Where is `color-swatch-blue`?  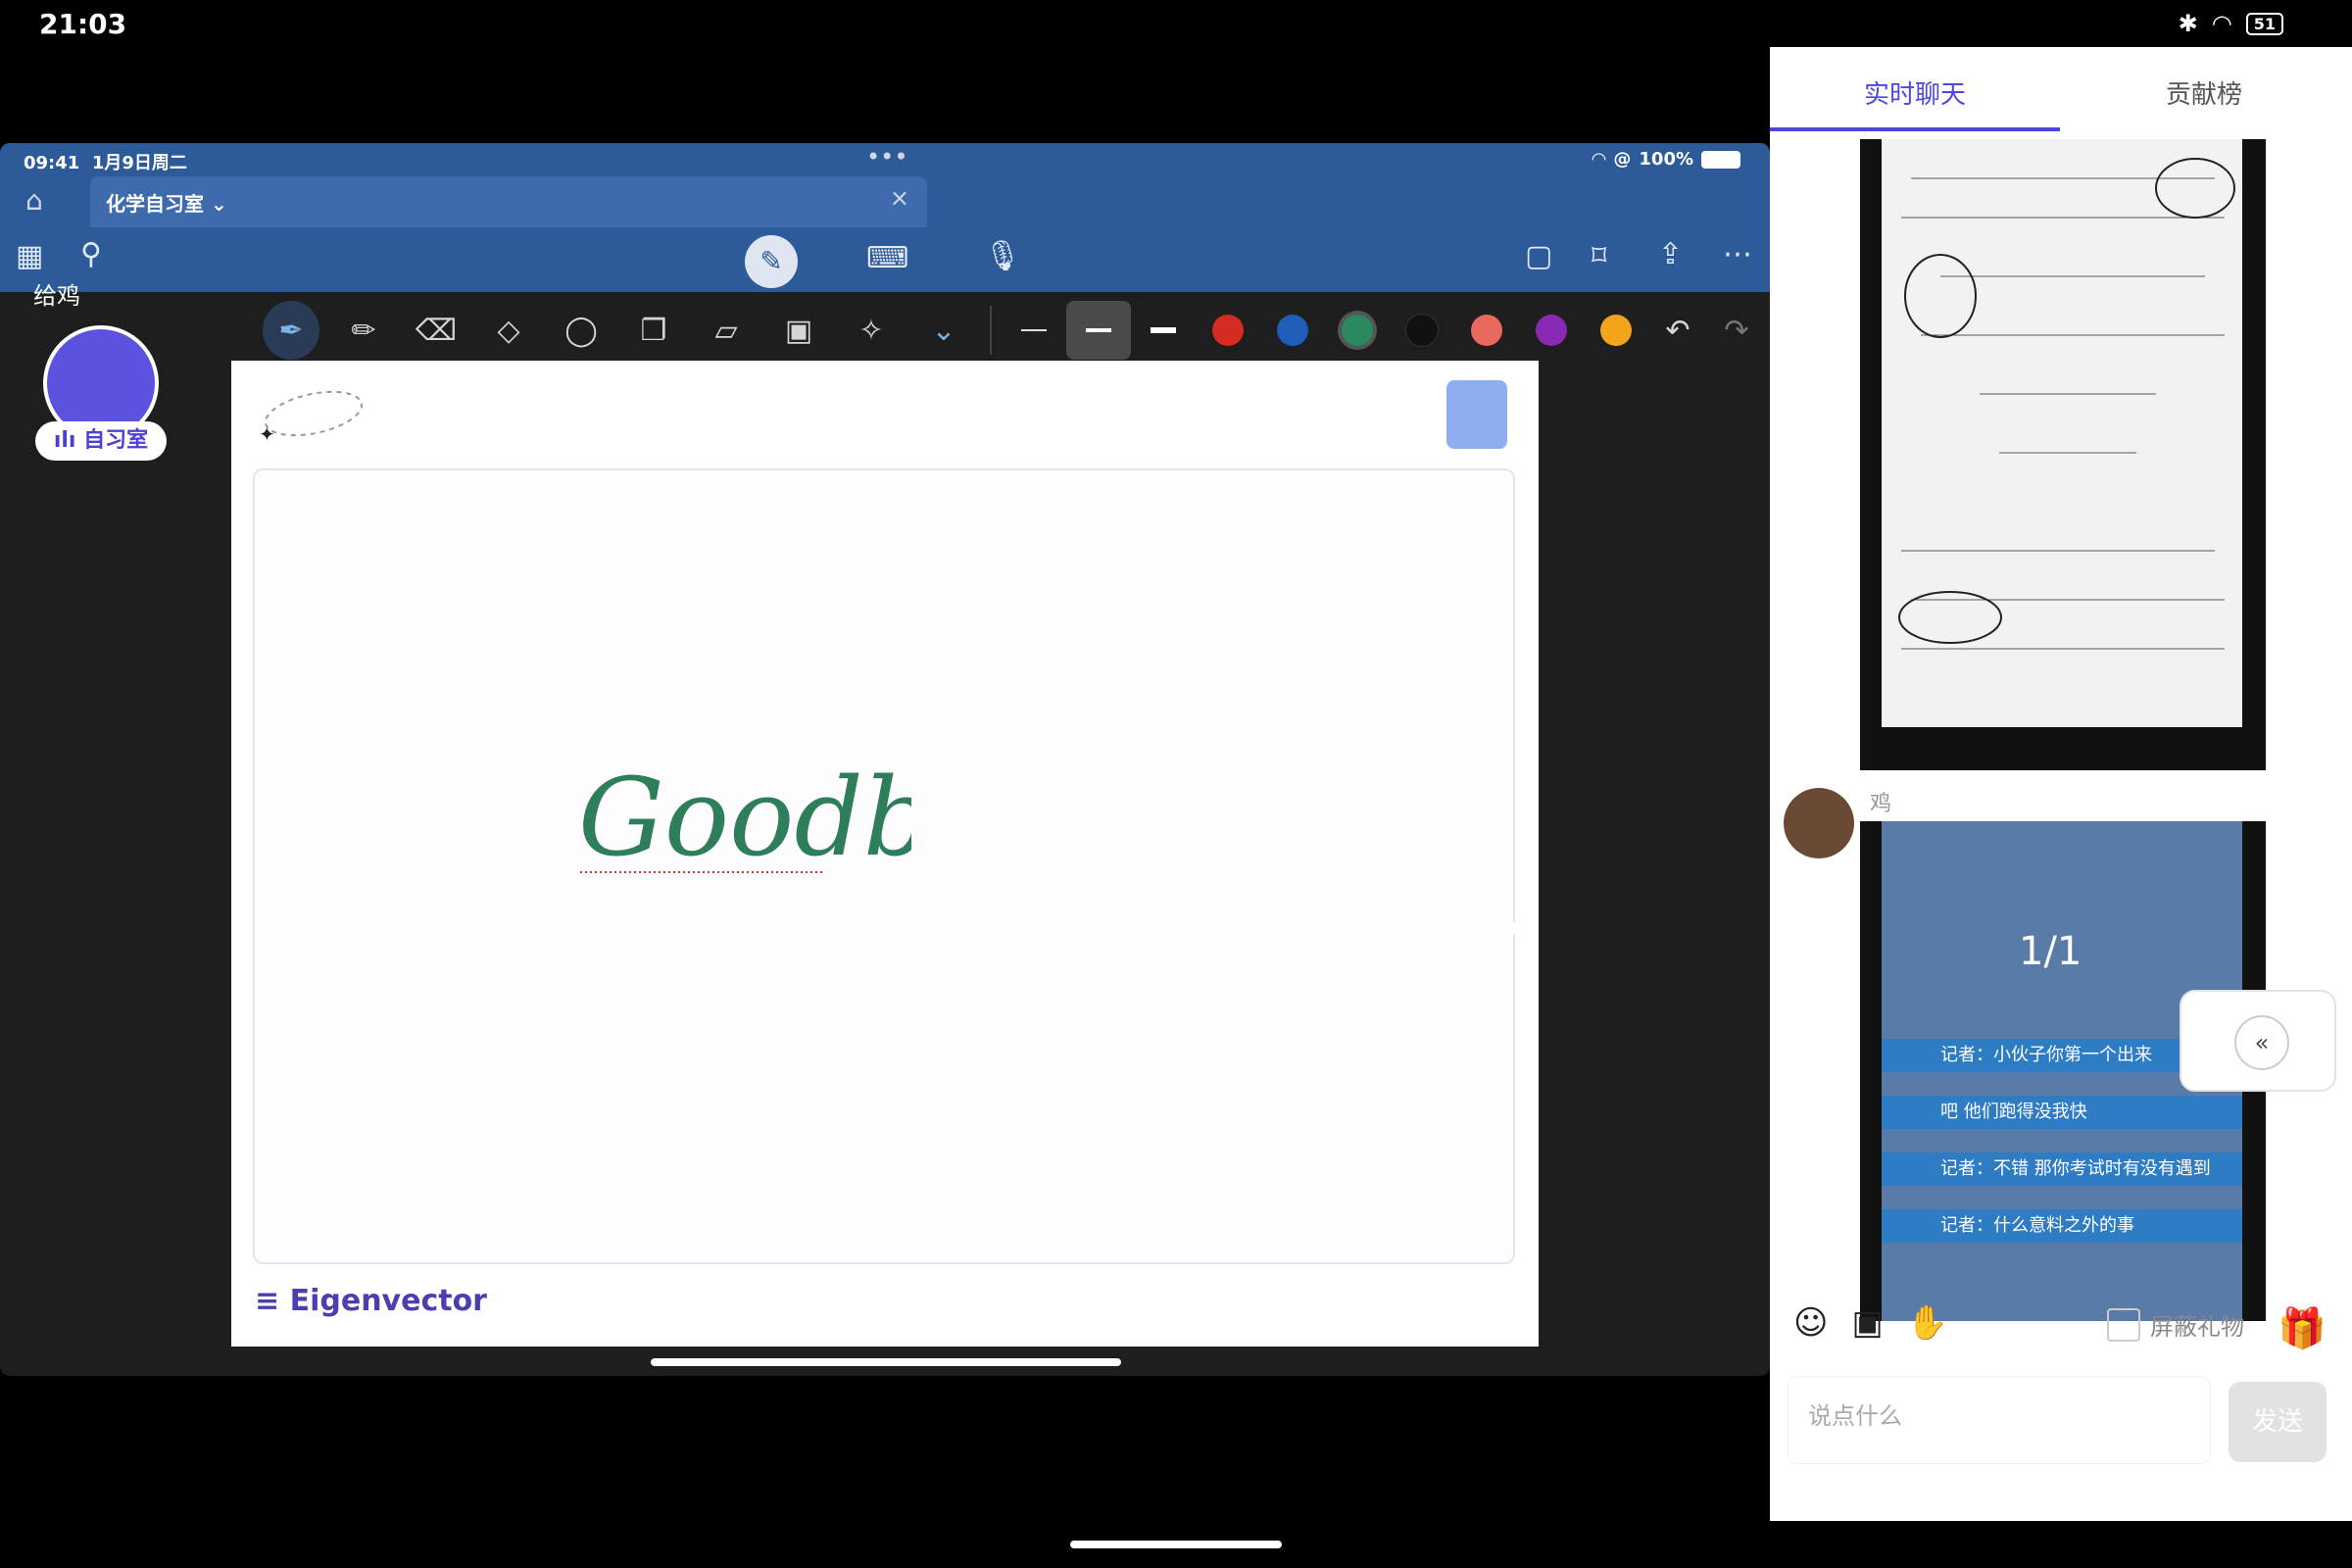
color-swatch-blue is located at coordinates (1292, 330).